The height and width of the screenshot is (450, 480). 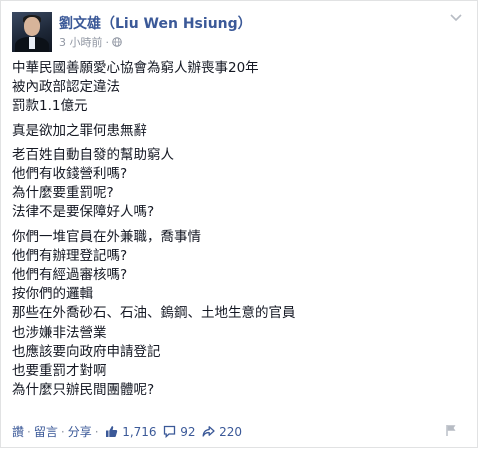 I want to click on flag-icon, so click(x=451, y=430).